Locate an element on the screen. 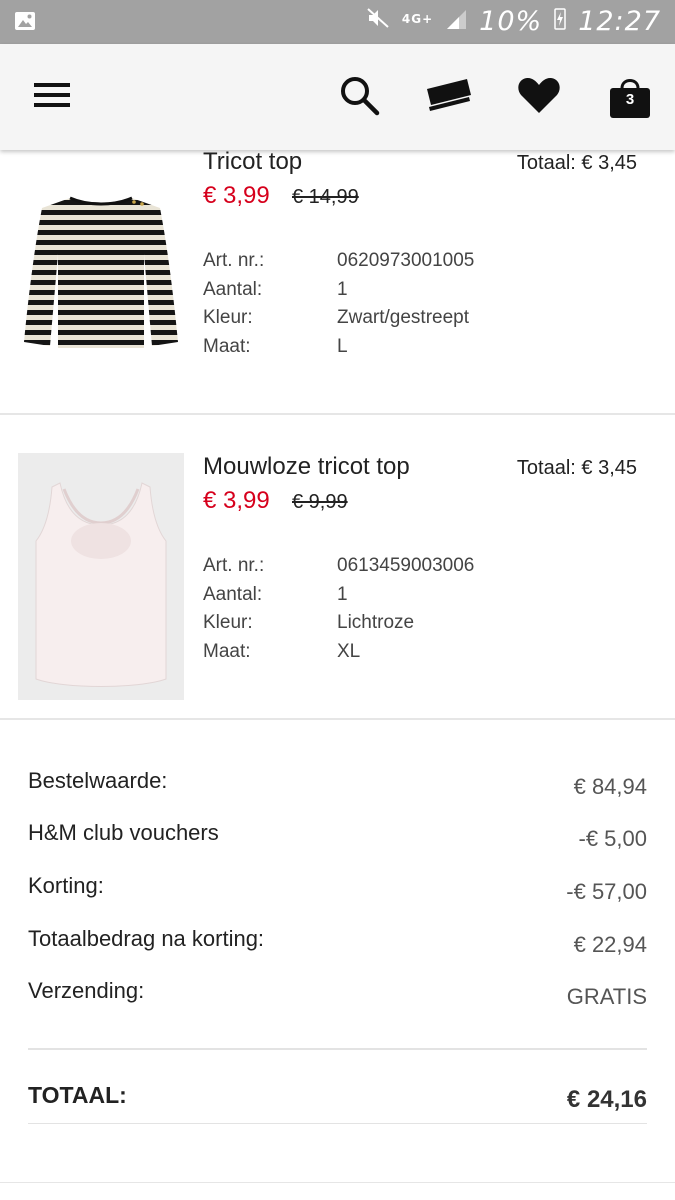  detail-value: 0613459003006 is located at coordinates (406, 565).